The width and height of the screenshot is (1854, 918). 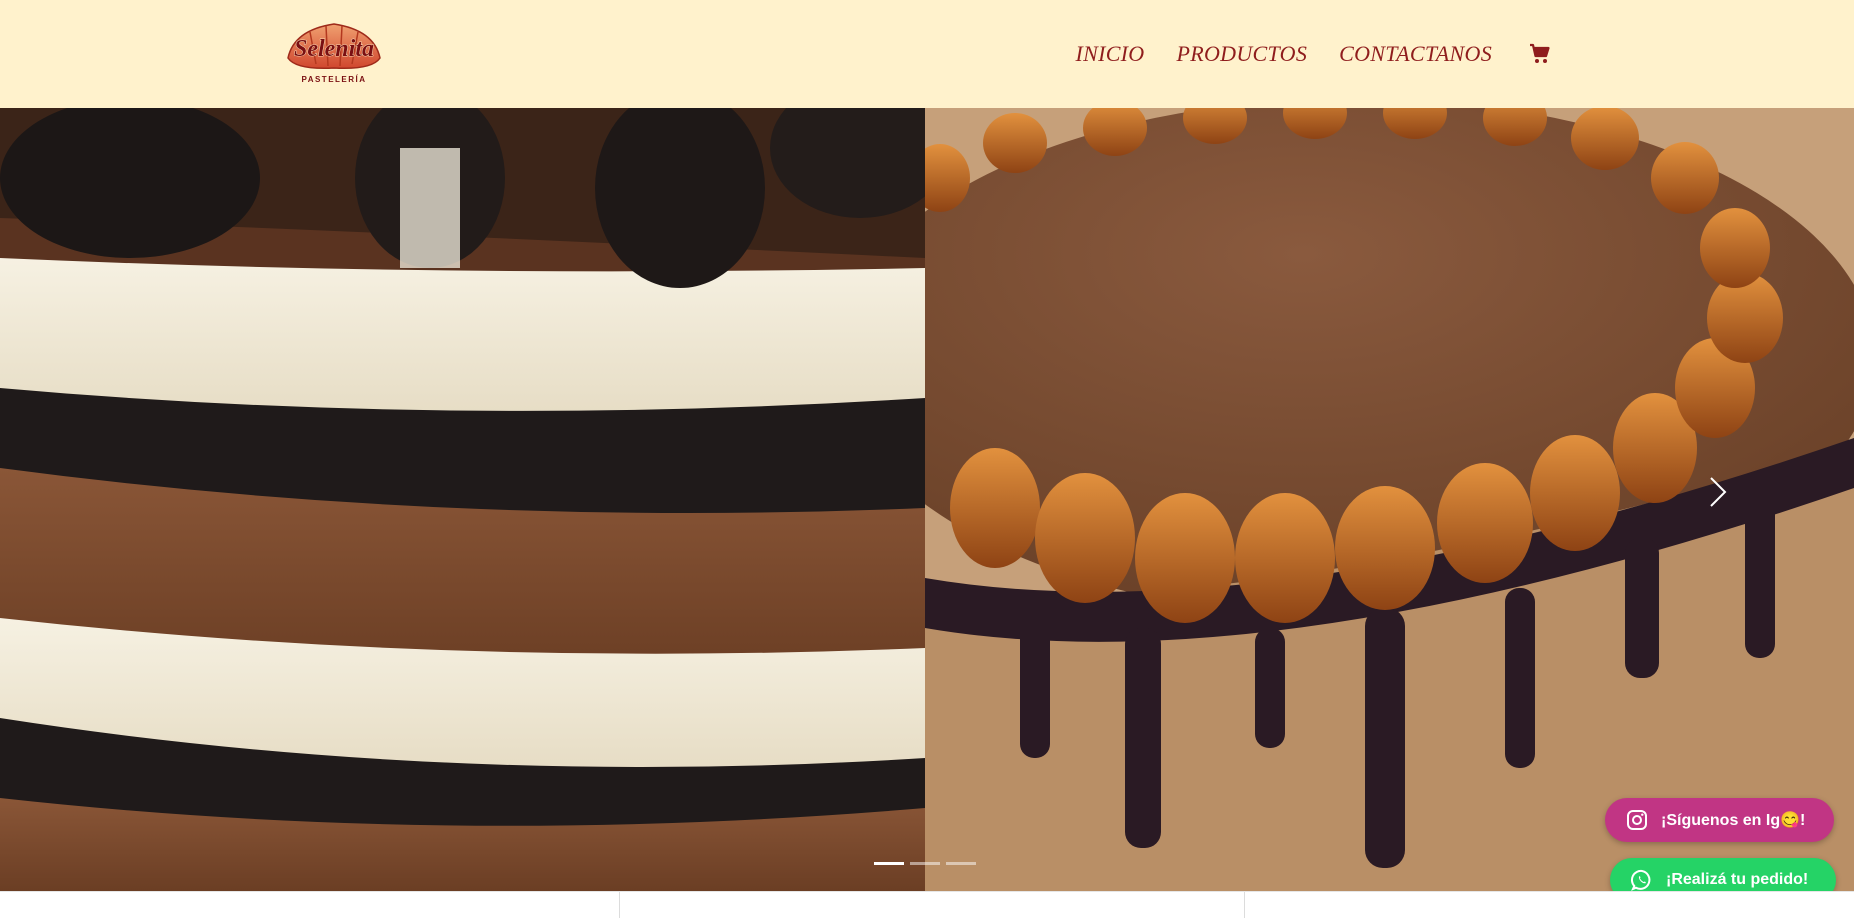 I want to click on carousel-next-button, so click(x=1718, y=492).